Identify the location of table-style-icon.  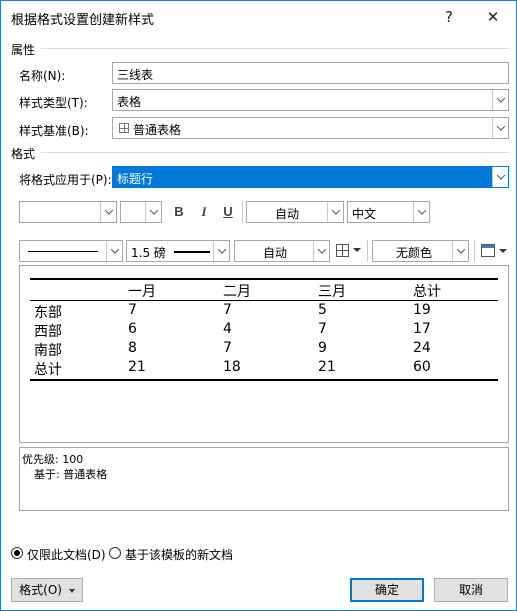
(124, 128).